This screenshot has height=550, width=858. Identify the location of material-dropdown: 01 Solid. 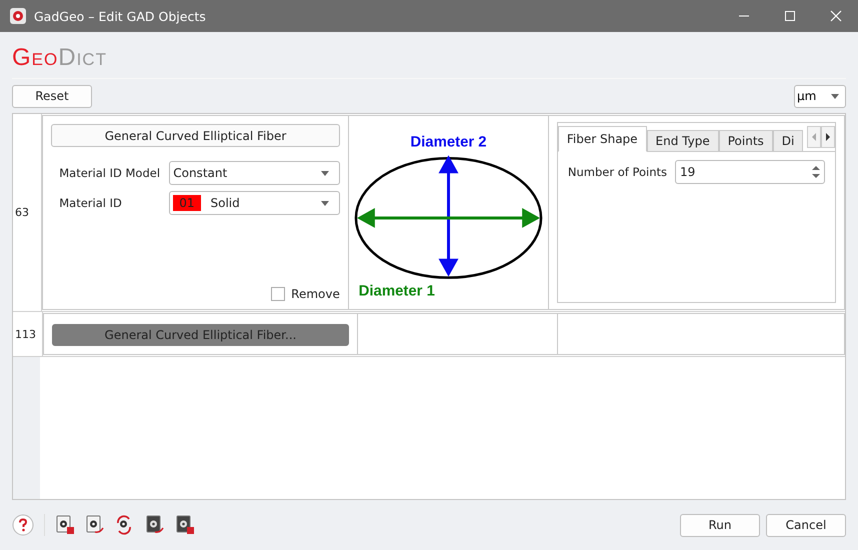
(254, 203).